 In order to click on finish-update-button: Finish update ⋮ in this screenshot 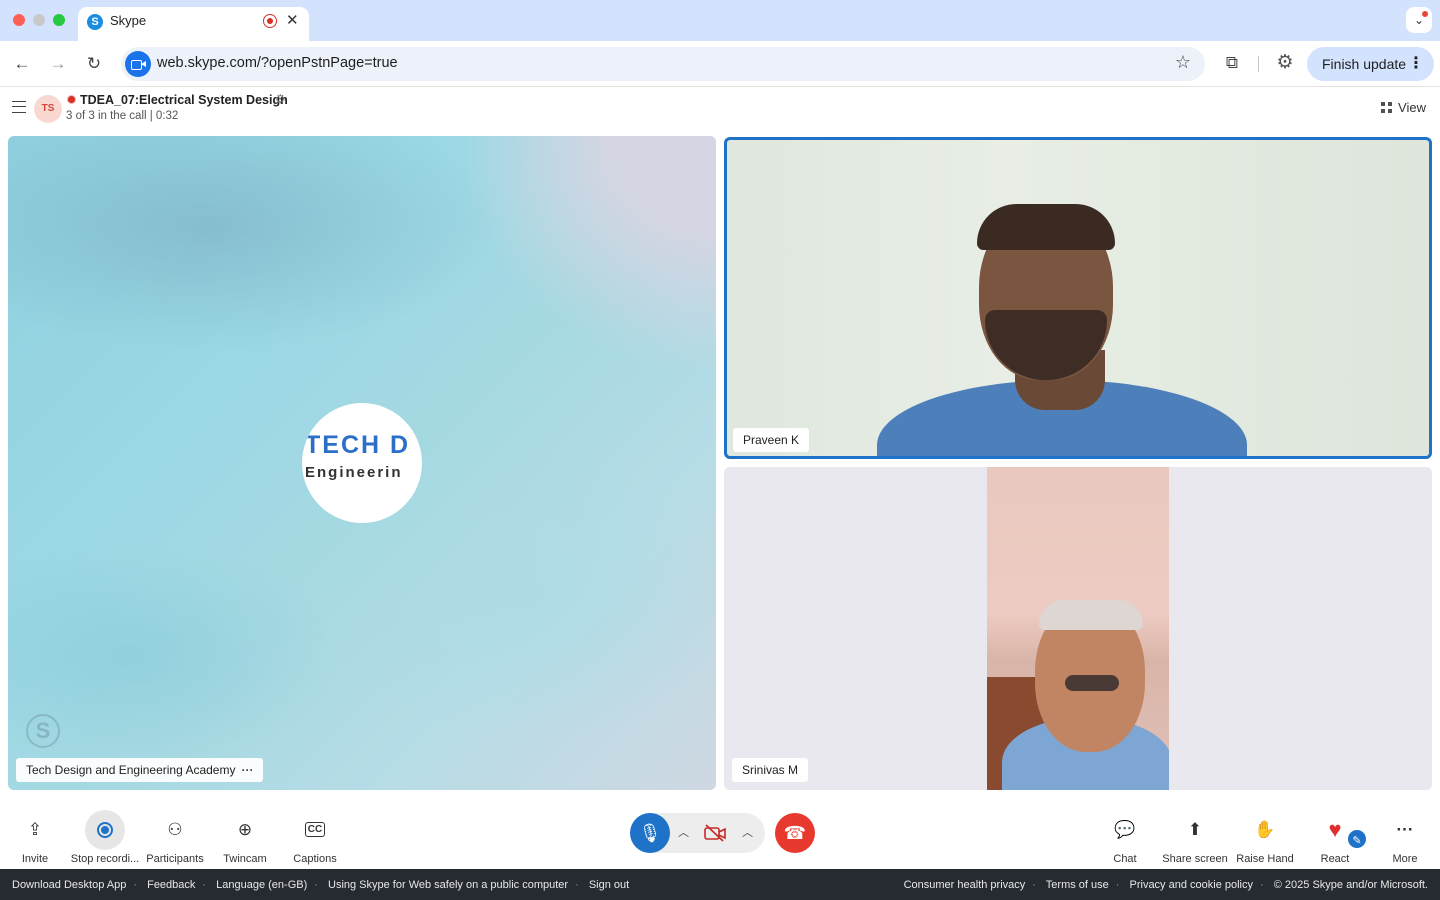, I will do `click(1370, 64)`.